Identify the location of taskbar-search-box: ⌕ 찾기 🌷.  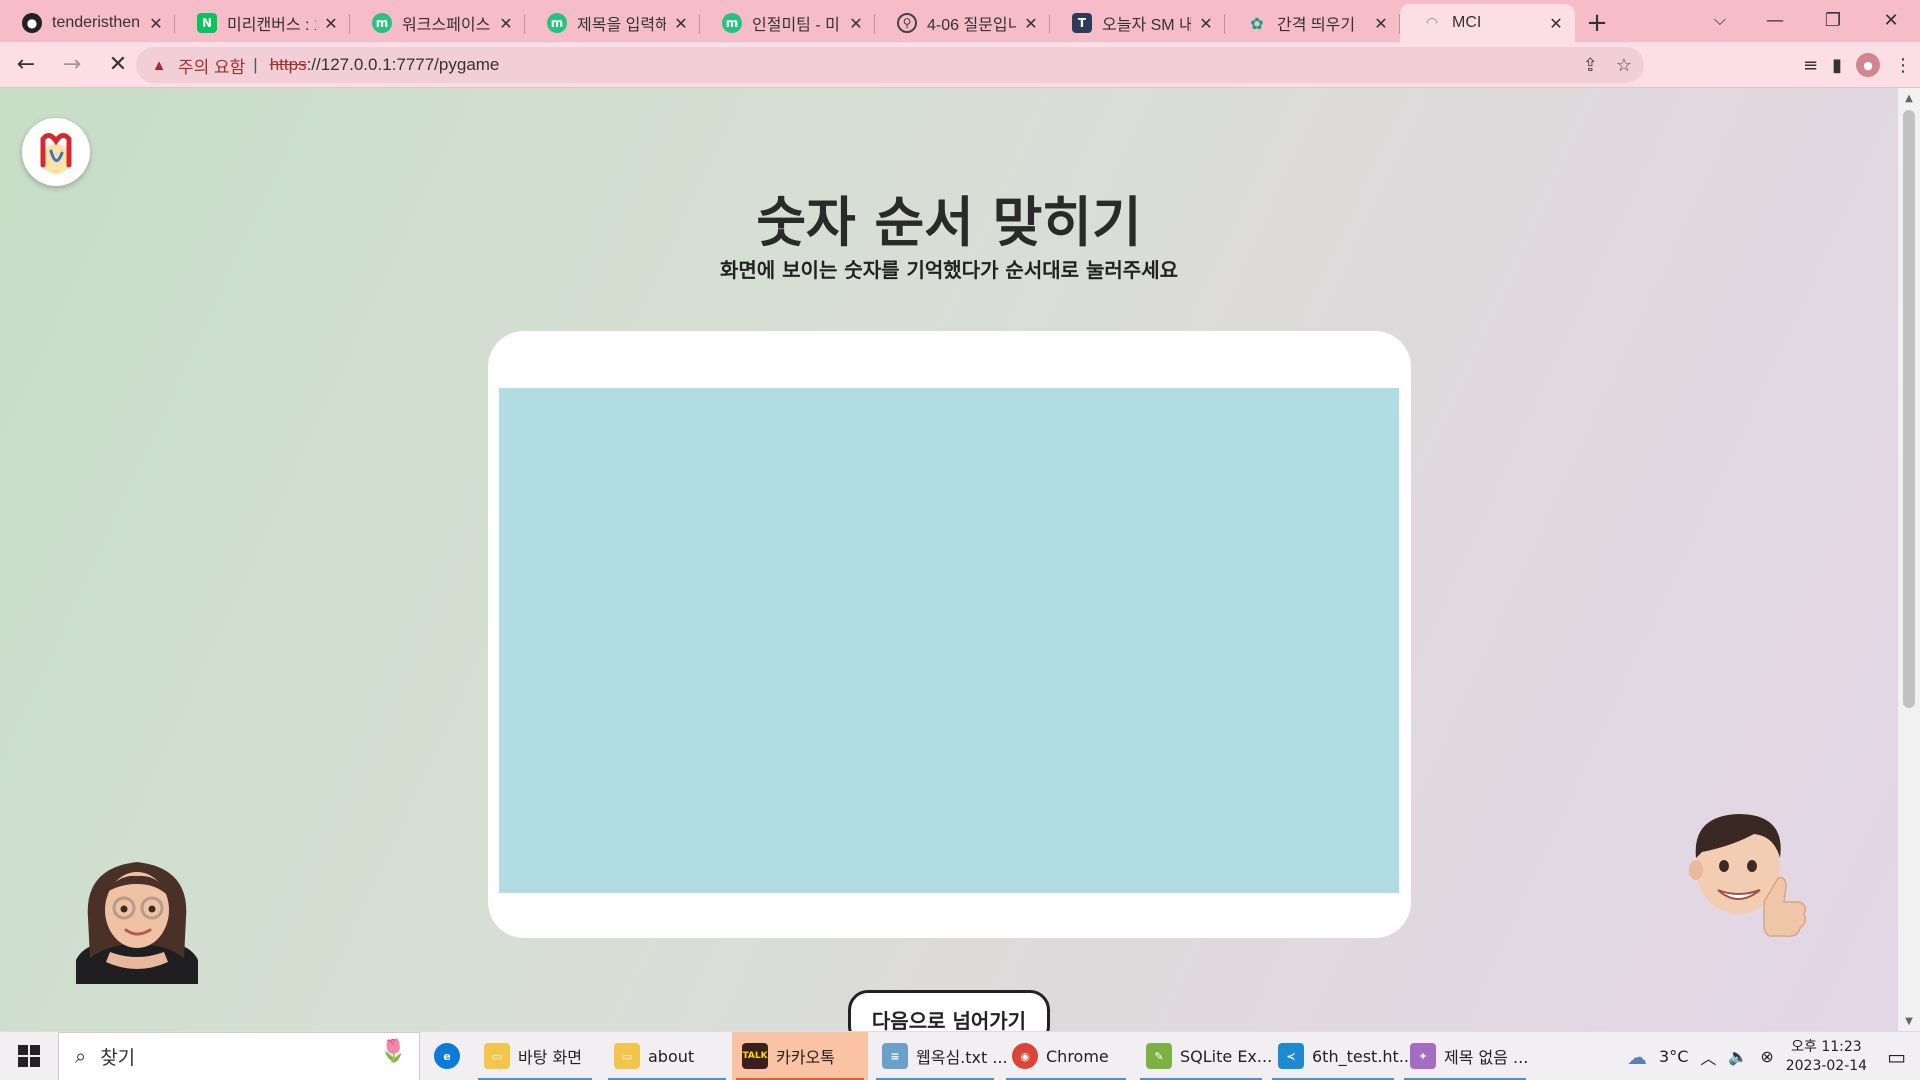
(239, 1055).